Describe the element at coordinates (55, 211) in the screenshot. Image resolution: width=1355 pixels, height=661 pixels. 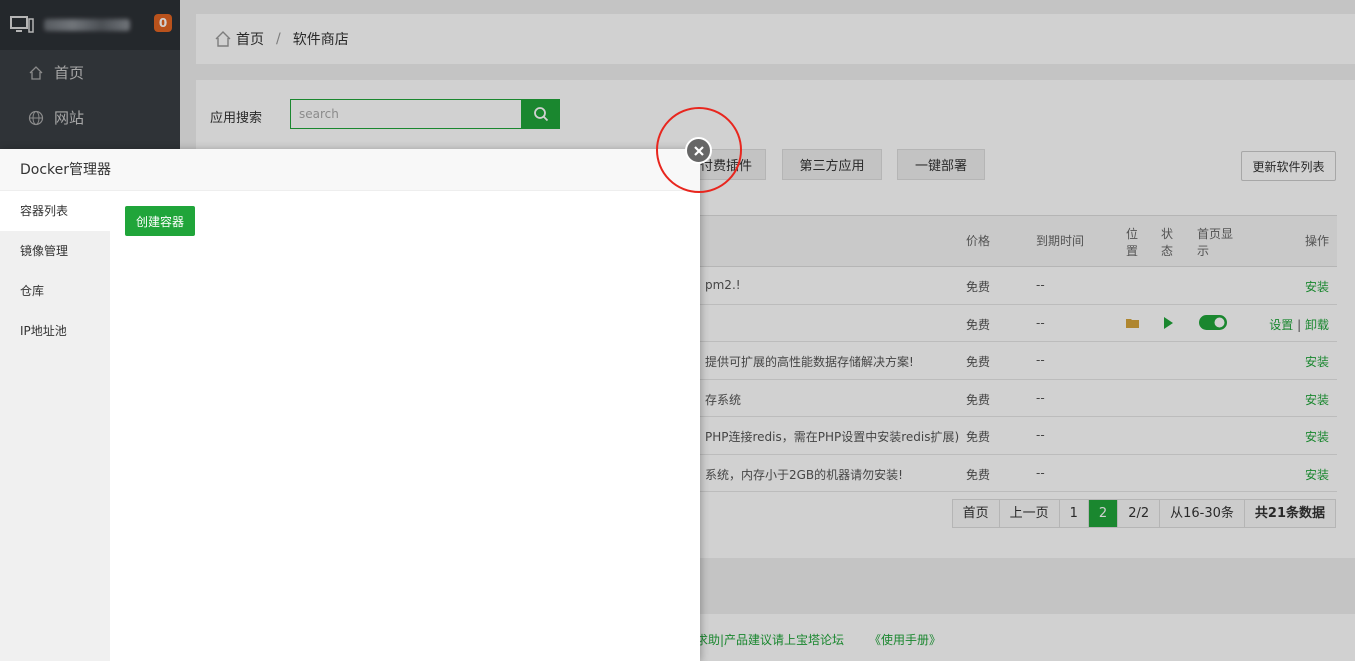
I see `nav-container-list: 容器列表` at that location.